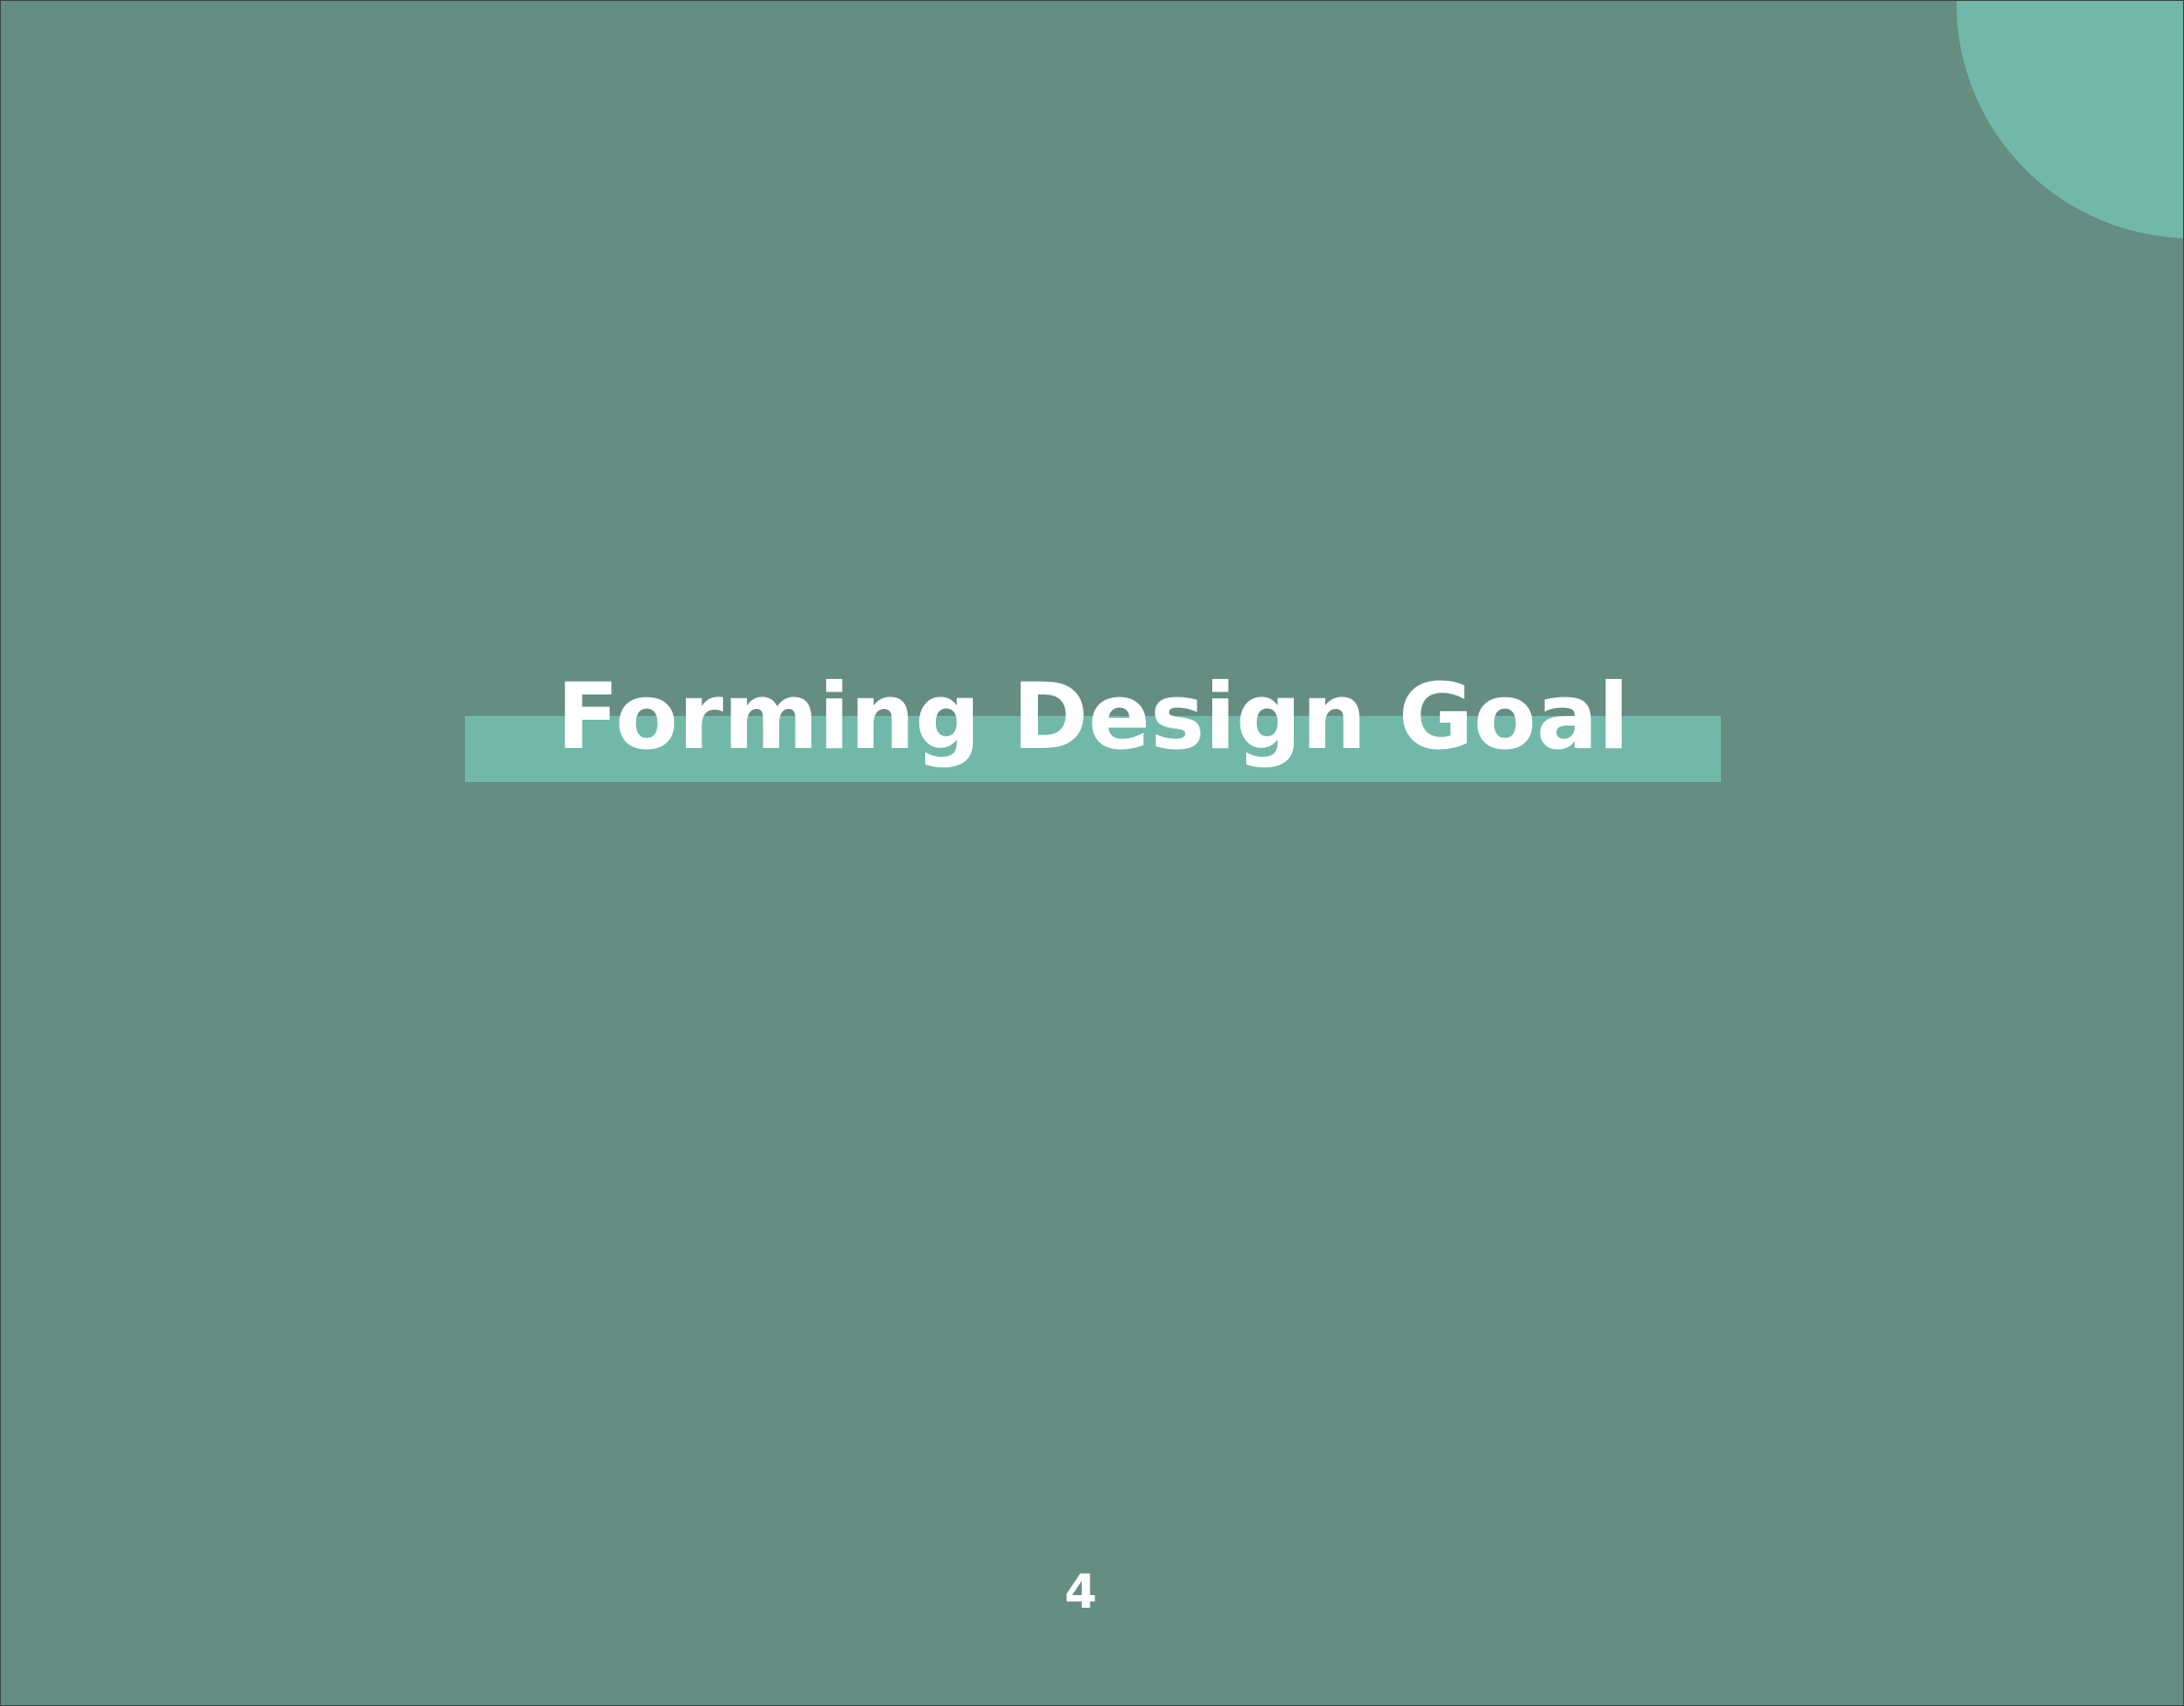 The height and width of the screenshot is (1706, 2184). Describe the element at coordinates (1092, 717) in the screenshot. I see `slide-title: Forming Design Goal` at that location.